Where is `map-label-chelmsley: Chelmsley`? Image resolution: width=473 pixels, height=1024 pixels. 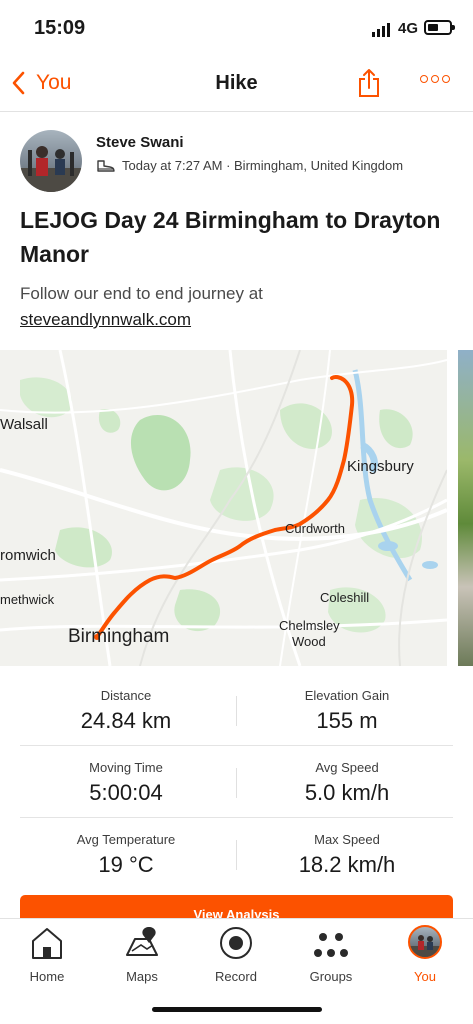
map-label-chelmsley: Chelmsley is located at coordinates (309, 625).